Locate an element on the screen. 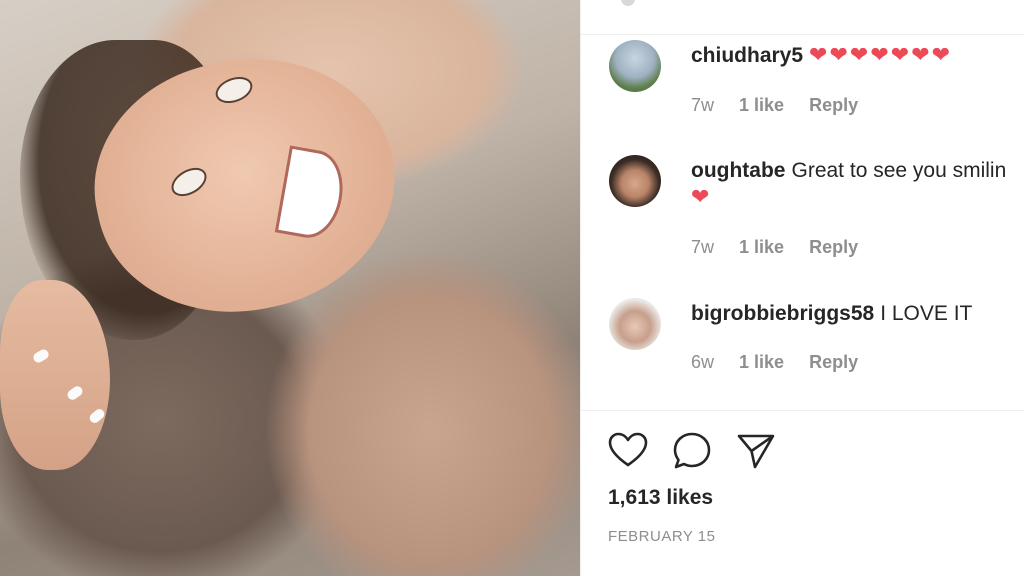 The image size is (1024, 576). comment-meta: 6w 1 like Reply is located at coordinates (784, 362).